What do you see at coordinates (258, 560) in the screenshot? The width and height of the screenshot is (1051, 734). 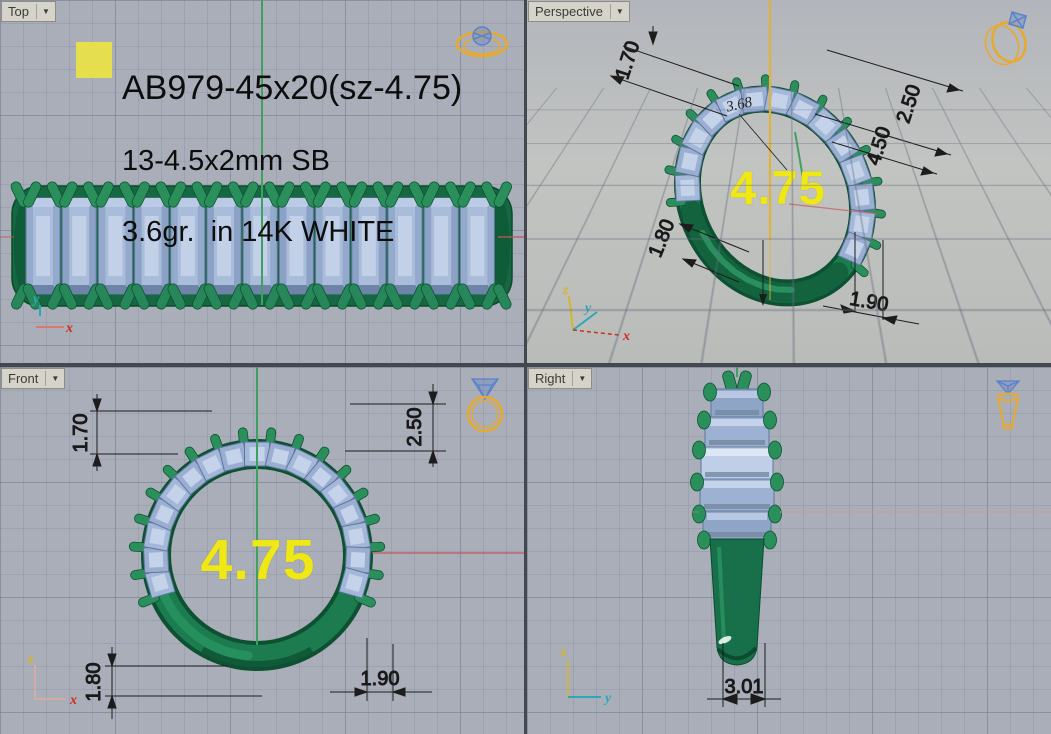 I see `ring-size-label-front: 4.75` at bounding box center [258, 560].